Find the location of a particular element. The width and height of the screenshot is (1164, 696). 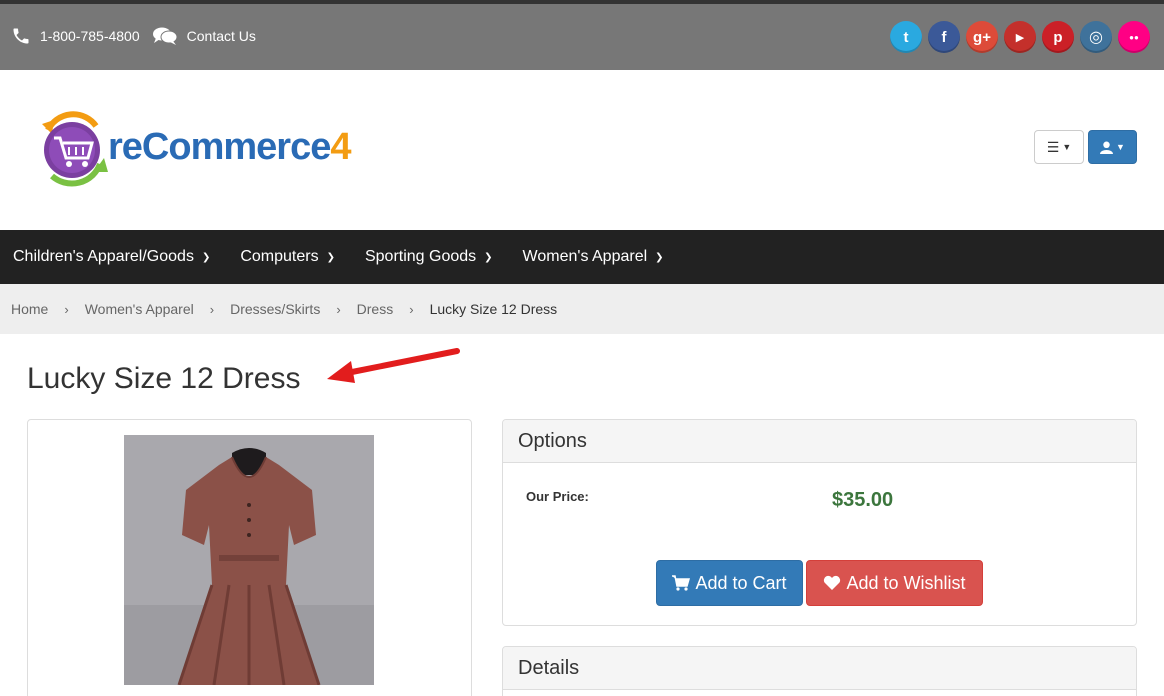

user-dropdown-button: ▼ is located at coordinates (1112, 147).